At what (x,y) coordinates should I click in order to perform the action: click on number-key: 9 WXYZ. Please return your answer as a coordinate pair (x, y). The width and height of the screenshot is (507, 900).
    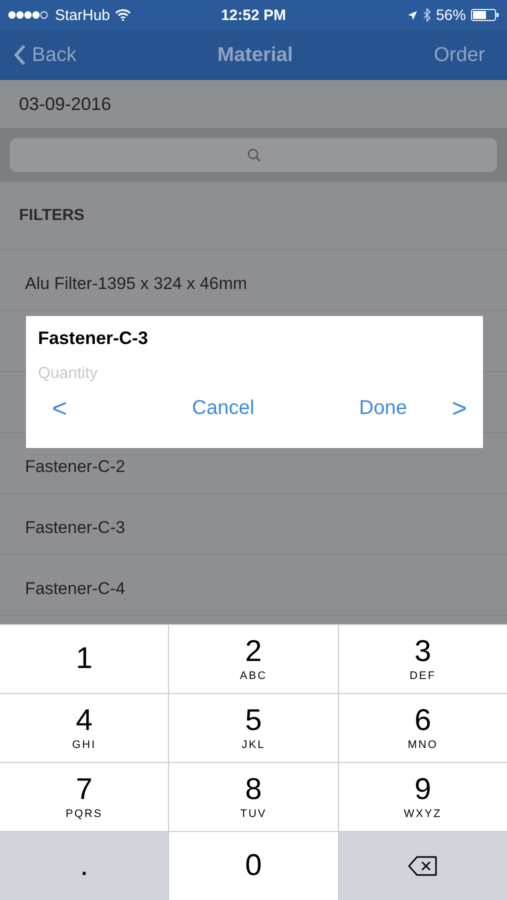
    Looking at the image, I should click on (422, 797).